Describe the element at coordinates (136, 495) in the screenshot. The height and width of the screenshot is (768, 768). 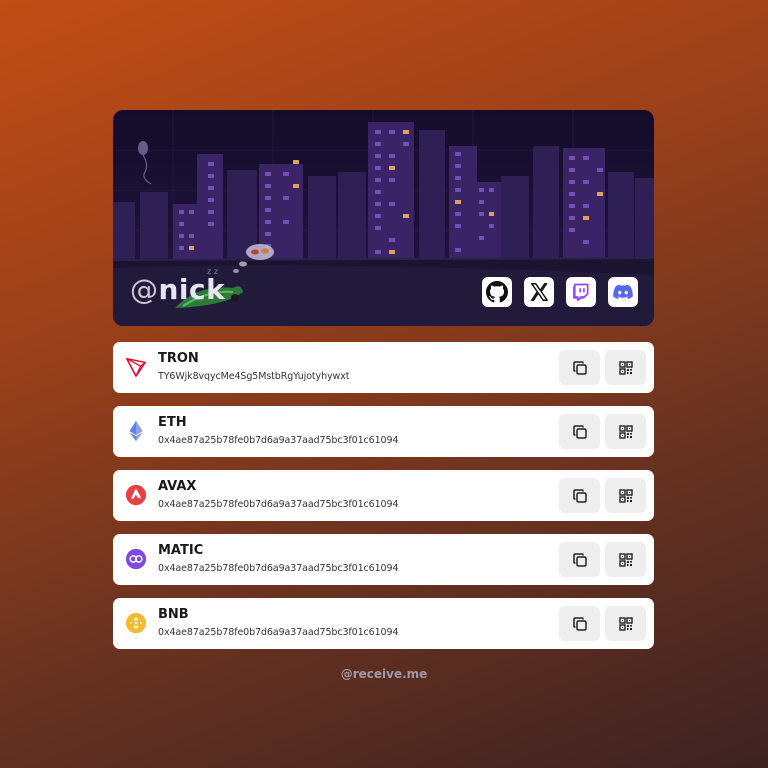
I see `avalanche-icon` at that location.